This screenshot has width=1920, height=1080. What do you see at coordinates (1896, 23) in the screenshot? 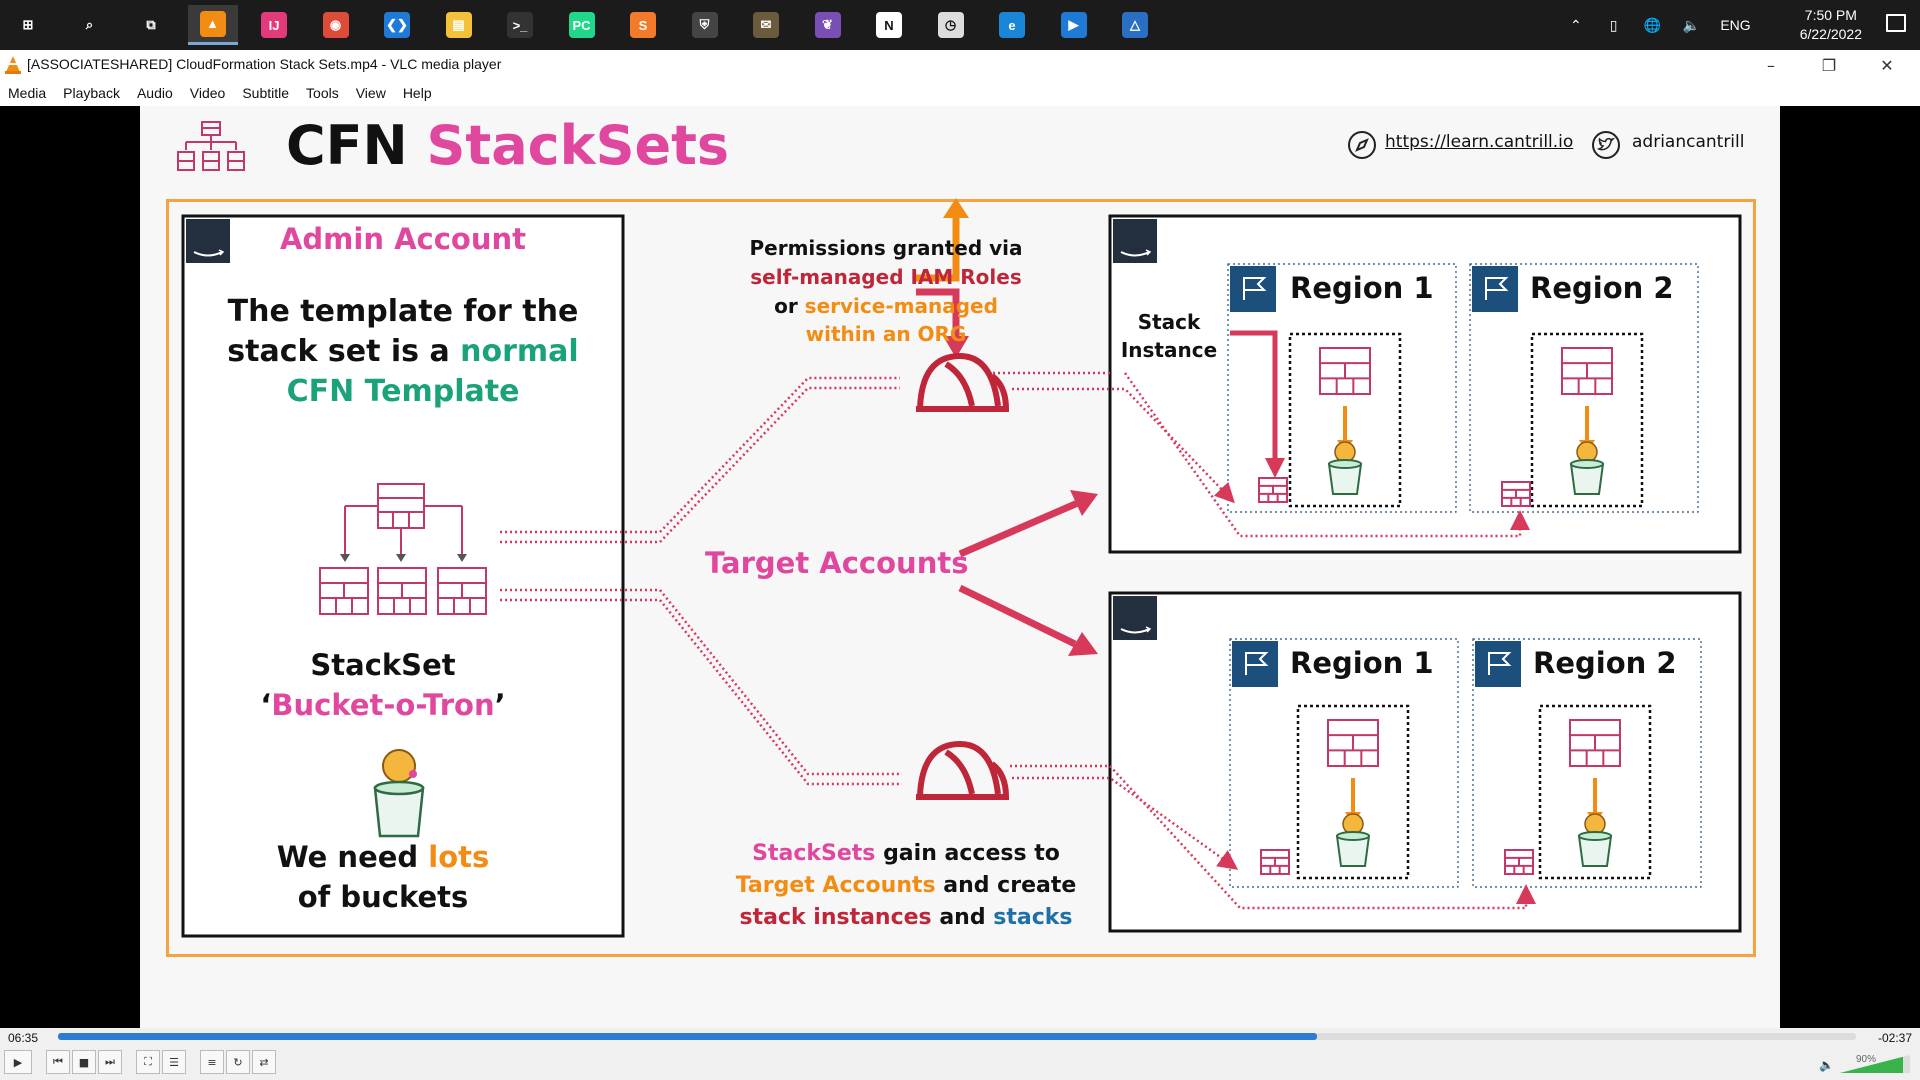
I see `notifications-icon` at bounding box center [1896, 23].